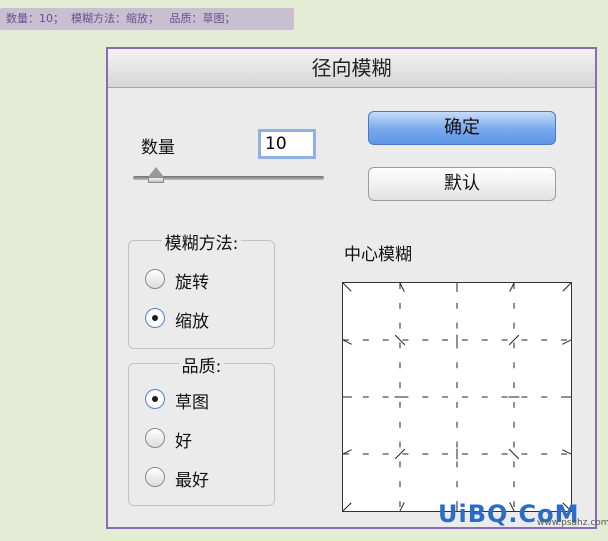  What do you see at coordinates (462, 184) in the screenshot?
I see `default-button: 默认` at bounding box center [462, 184].